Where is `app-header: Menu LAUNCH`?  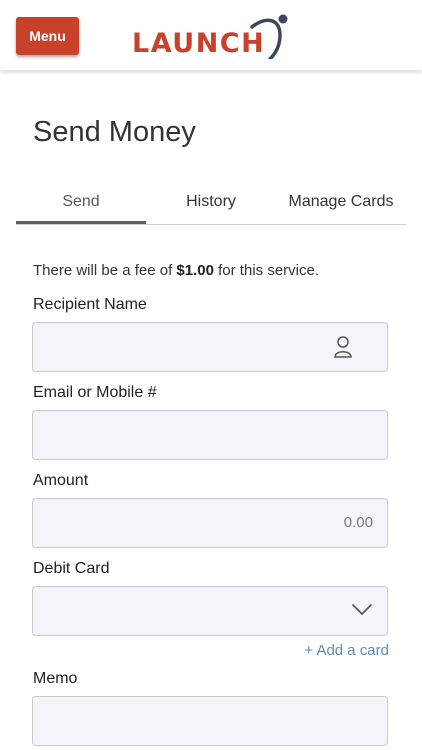 app-header: Menu LAUNCH is located at coordinates (211, 35).